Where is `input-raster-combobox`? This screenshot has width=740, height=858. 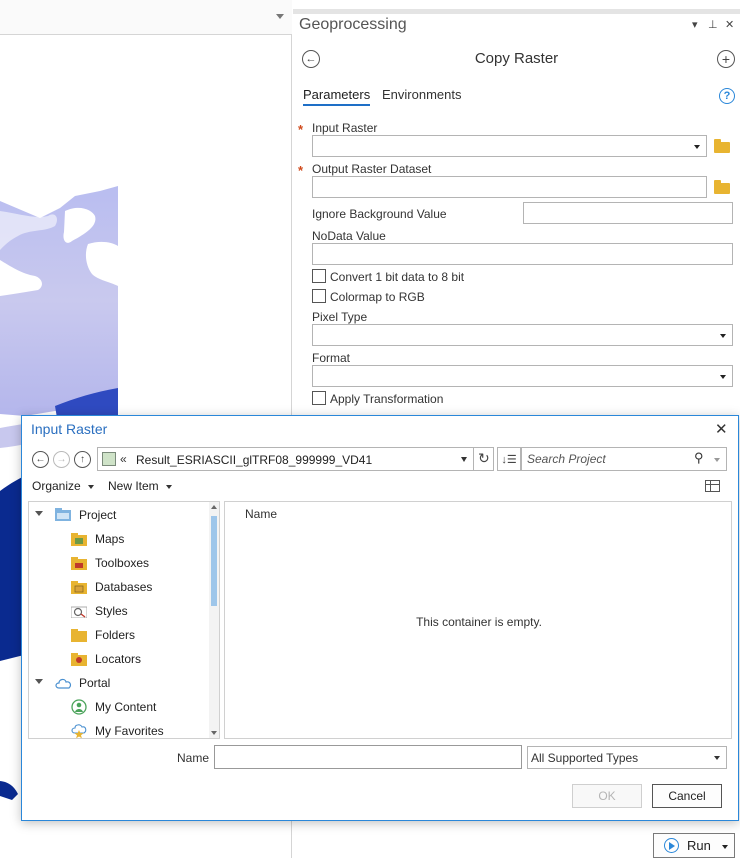 input-raster-combobox is located at coordinates (509, 146).